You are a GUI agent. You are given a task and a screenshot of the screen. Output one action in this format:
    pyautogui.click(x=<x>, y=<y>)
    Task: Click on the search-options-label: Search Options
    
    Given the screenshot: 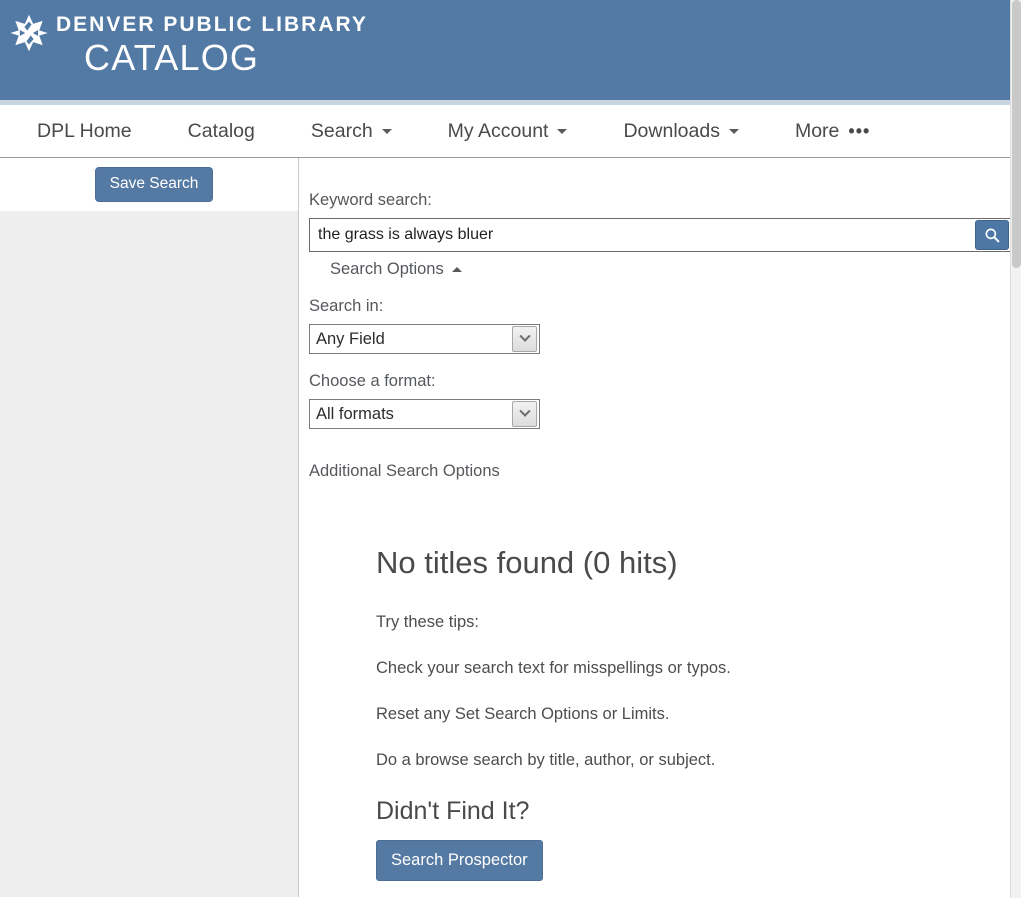 What is the action you would take?
    pyautogui.click(x=387, y=269)
    